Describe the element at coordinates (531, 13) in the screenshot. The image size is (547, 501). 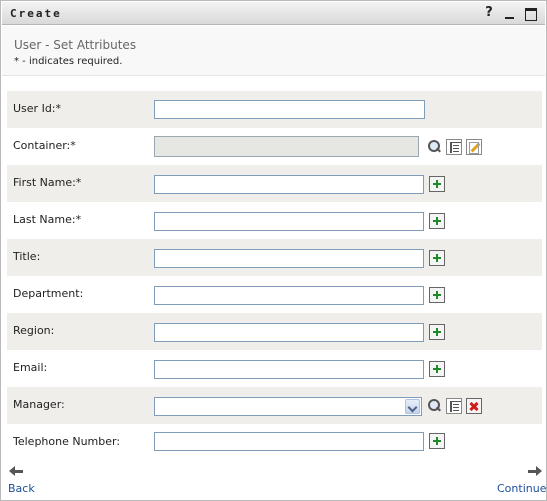
I see `maximize-icon` at that location.